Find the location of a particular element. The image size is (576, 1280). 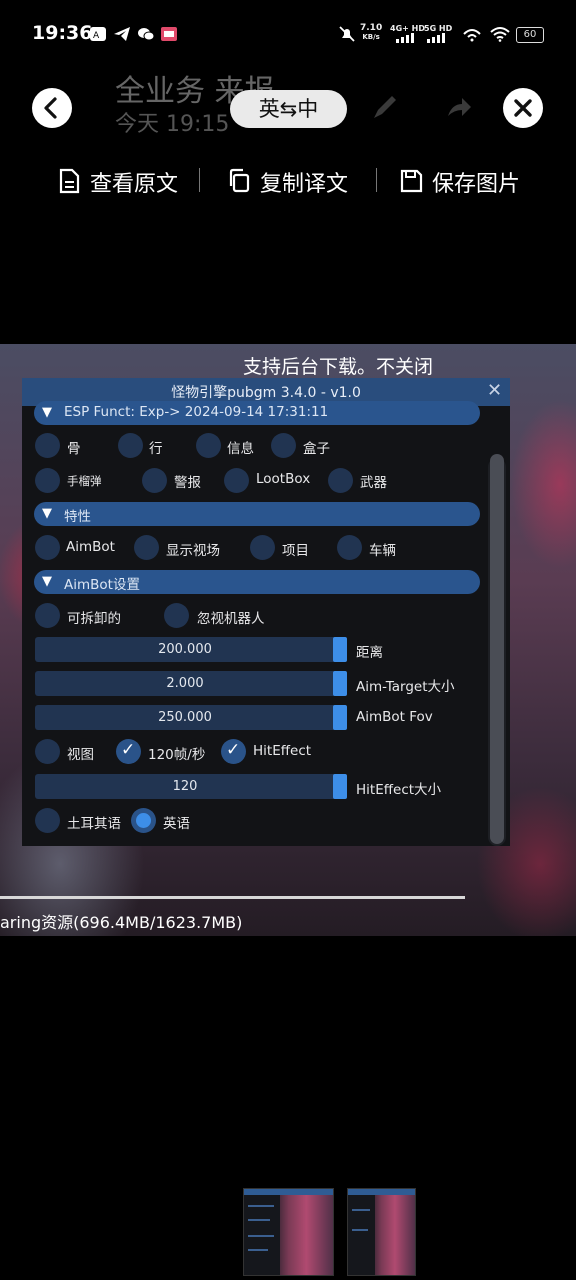

label-line: 行 is located at coordinates (156, 449).